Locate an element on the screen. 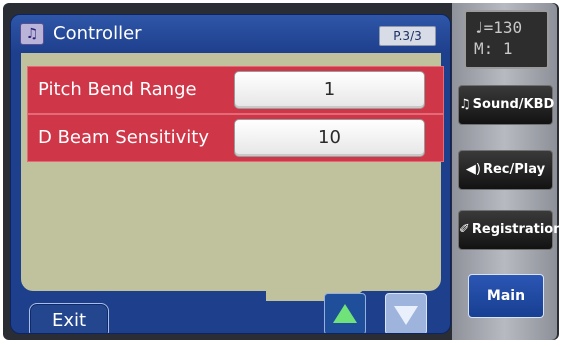 The width and height of the screenshot is (562, 343). title-bar: ♫ Controller P.3/3 is located at coordinates (230, 34).